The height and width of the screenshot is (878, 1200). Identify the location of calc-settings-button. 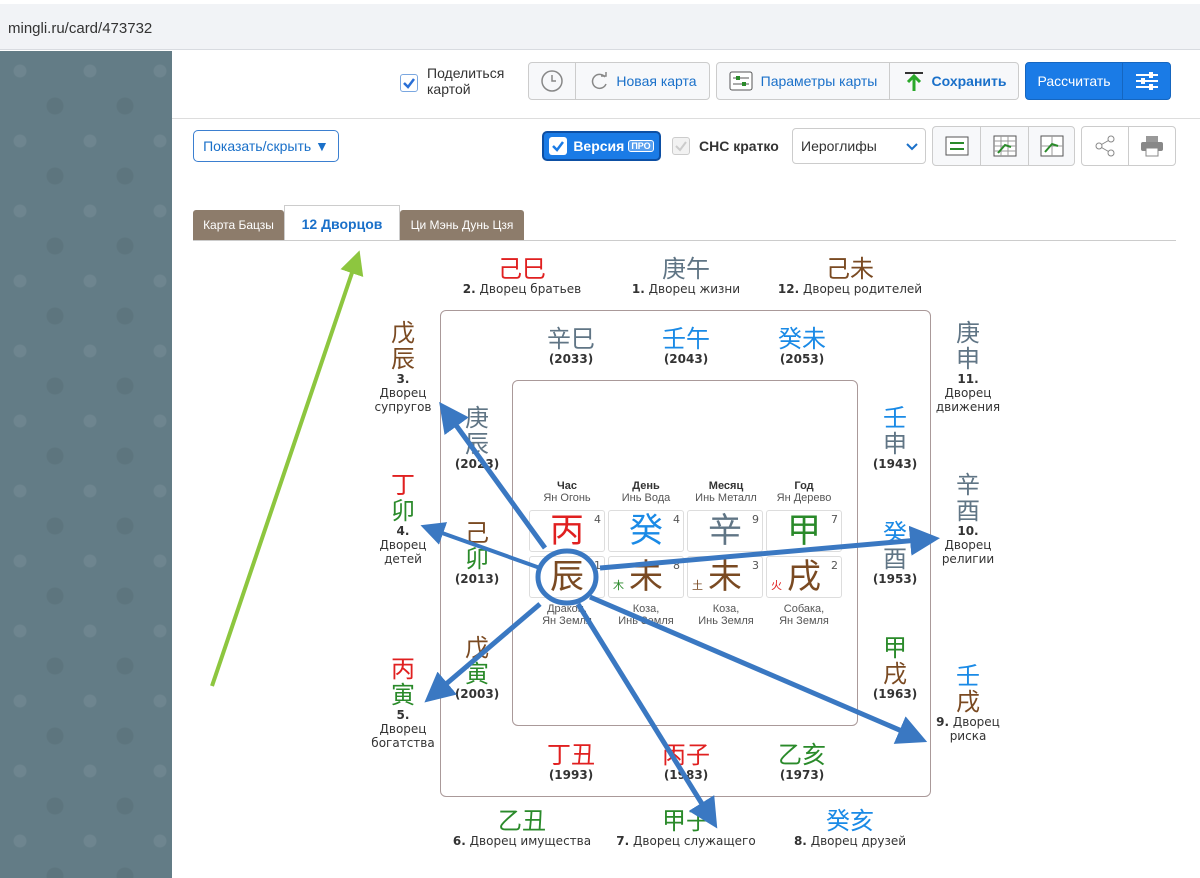
(1146, 81).